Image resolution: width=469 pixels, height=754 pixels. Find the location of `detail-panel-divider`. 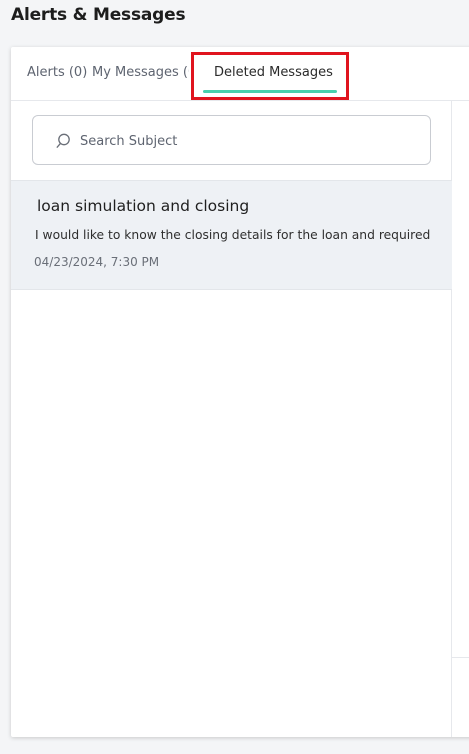

detail-panel-divider is located at coordinates (460, 657).